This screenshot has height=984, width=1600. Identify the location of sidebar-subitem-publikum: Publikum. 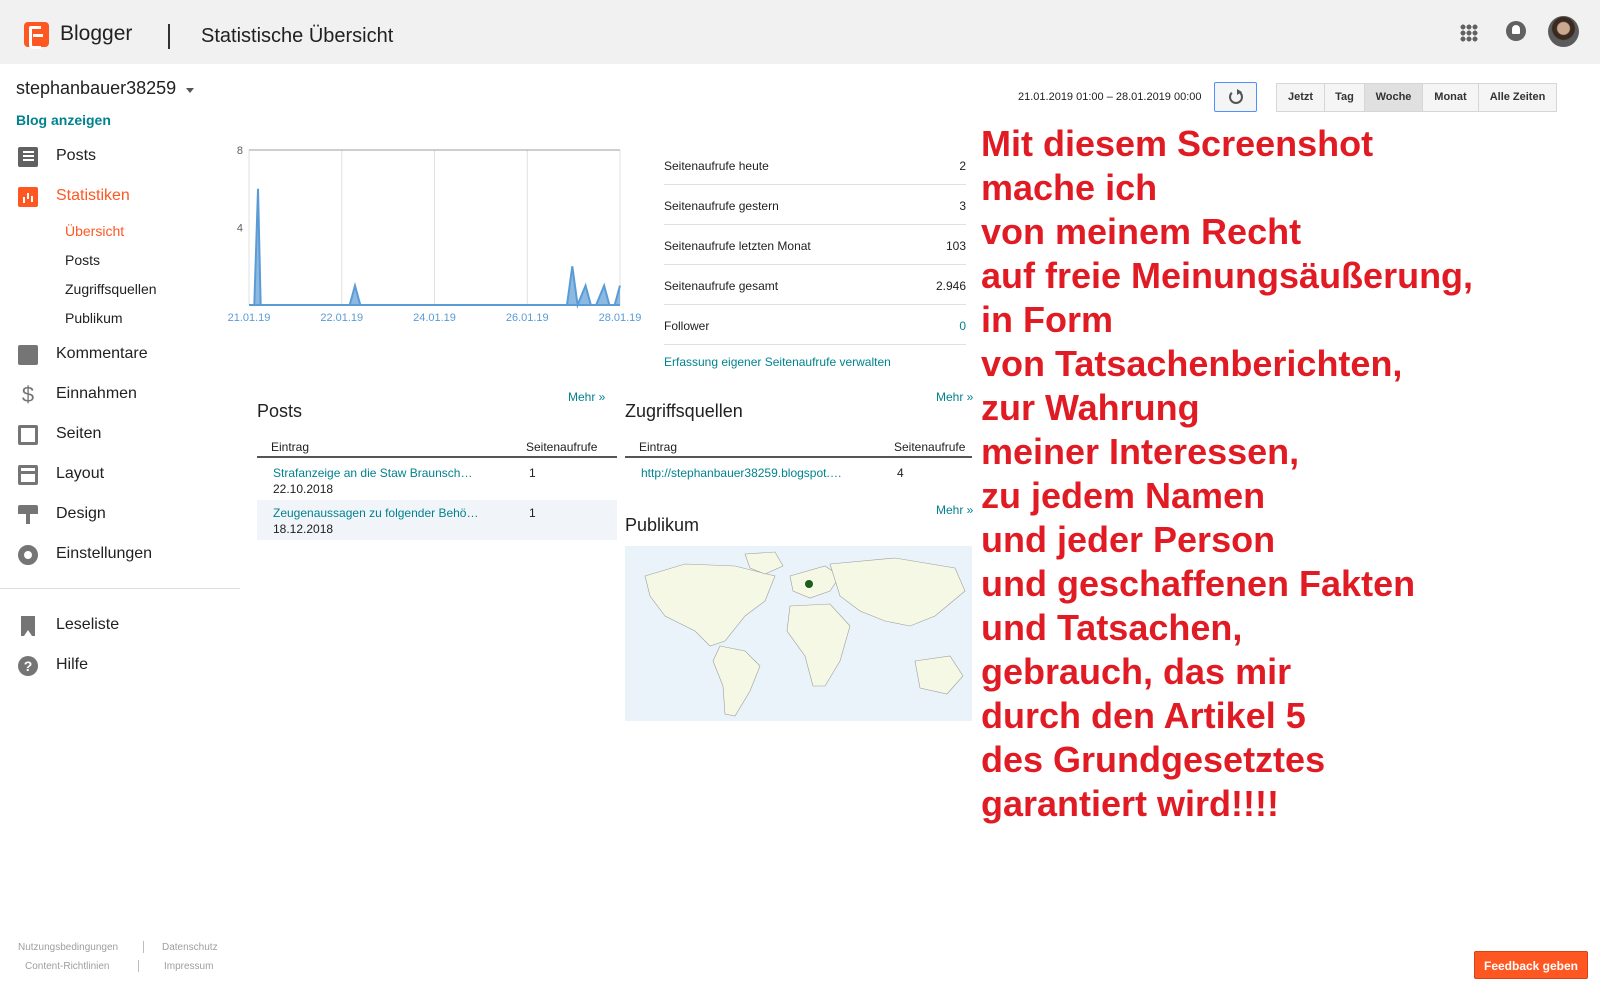
(94, 318).